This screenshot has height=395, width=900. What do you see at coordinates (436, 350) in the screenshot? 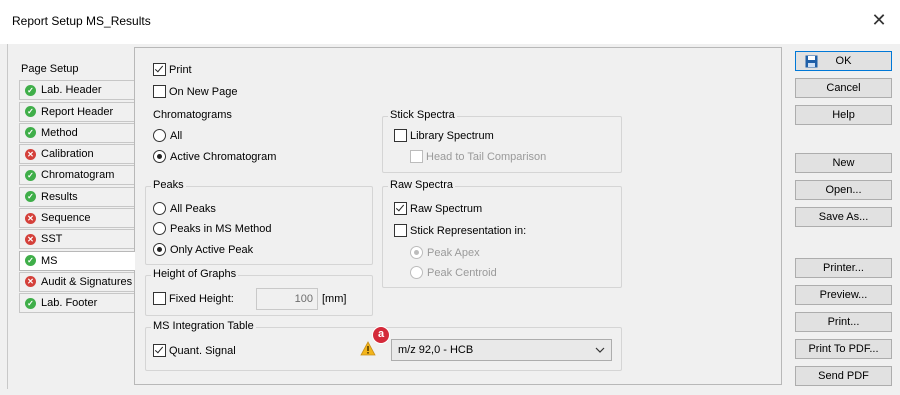
I see `select-value: m/z 92,0 - HCB` at bounding box center [436, 350].